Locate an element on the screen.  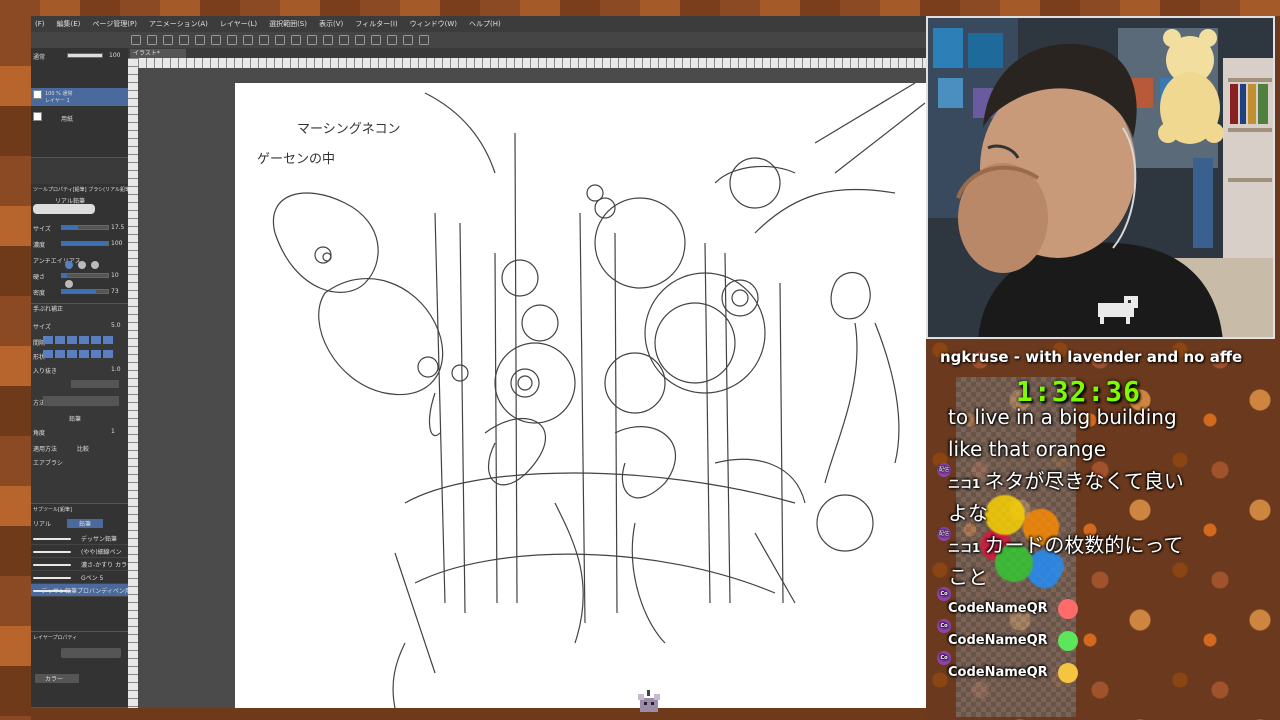
menu-animation: アニメーション(A) is located at coordinates (178, 24).